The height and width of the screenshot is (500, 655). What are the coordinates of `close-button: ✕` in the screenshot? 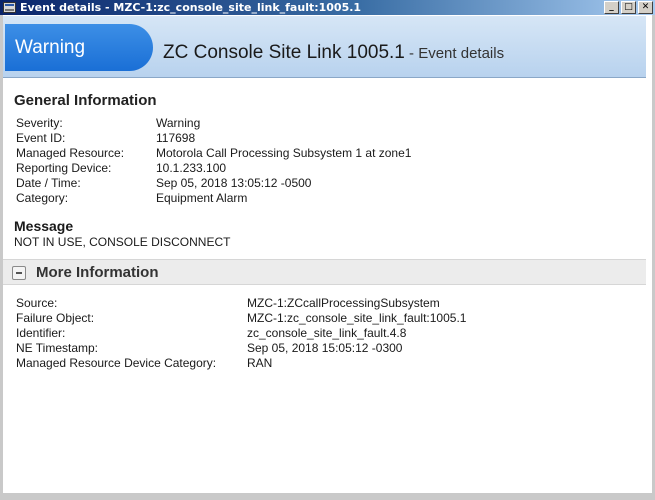 It's located at (645, 7).